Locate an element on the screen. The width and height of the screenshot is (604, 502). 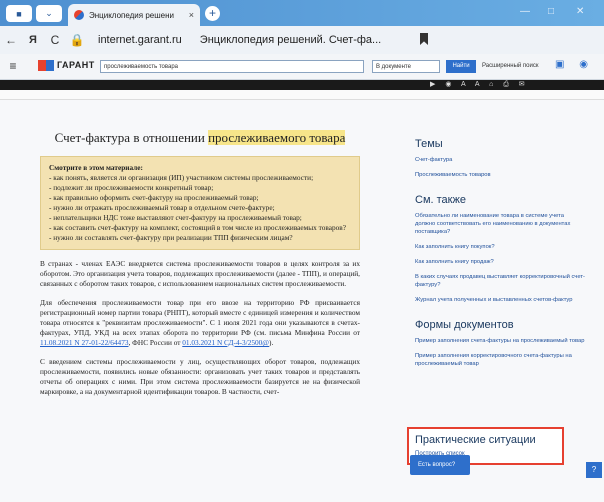
garant-logo: ГАРАНТ is located at coordinates (66, 66).